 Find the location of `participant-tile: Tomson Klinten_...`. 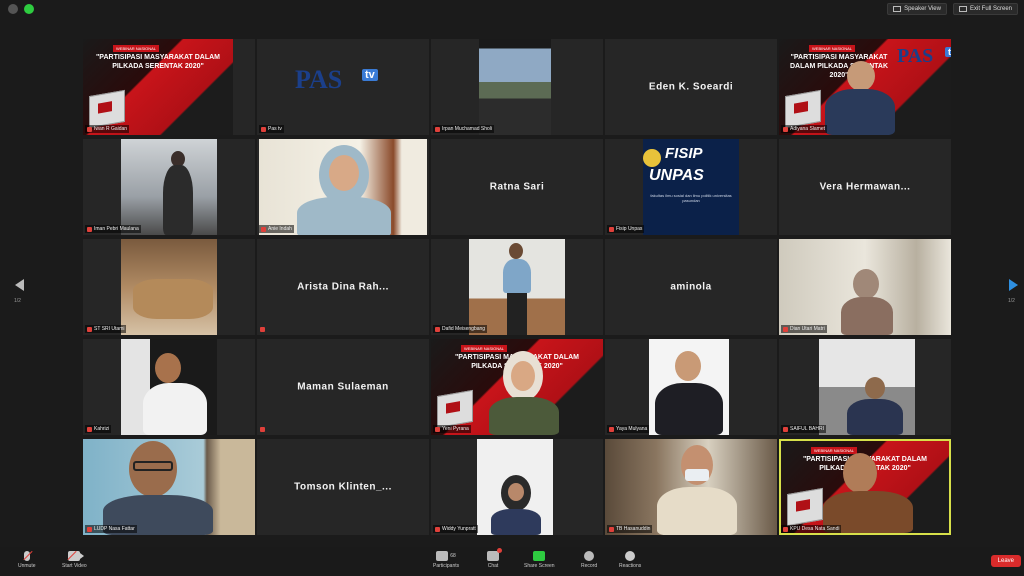

participant-tile: Tomson Klinten_... is located at coordinates (343, 487).